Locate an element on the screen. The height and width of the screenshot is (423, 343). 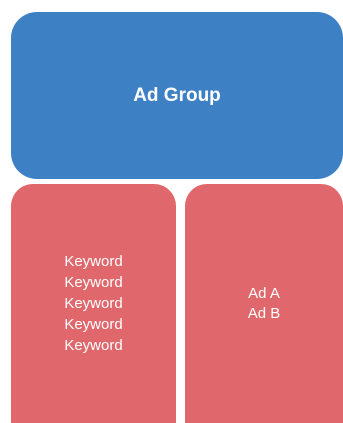
ad-group-label: Ad Group is located at coordinates (177, 95).